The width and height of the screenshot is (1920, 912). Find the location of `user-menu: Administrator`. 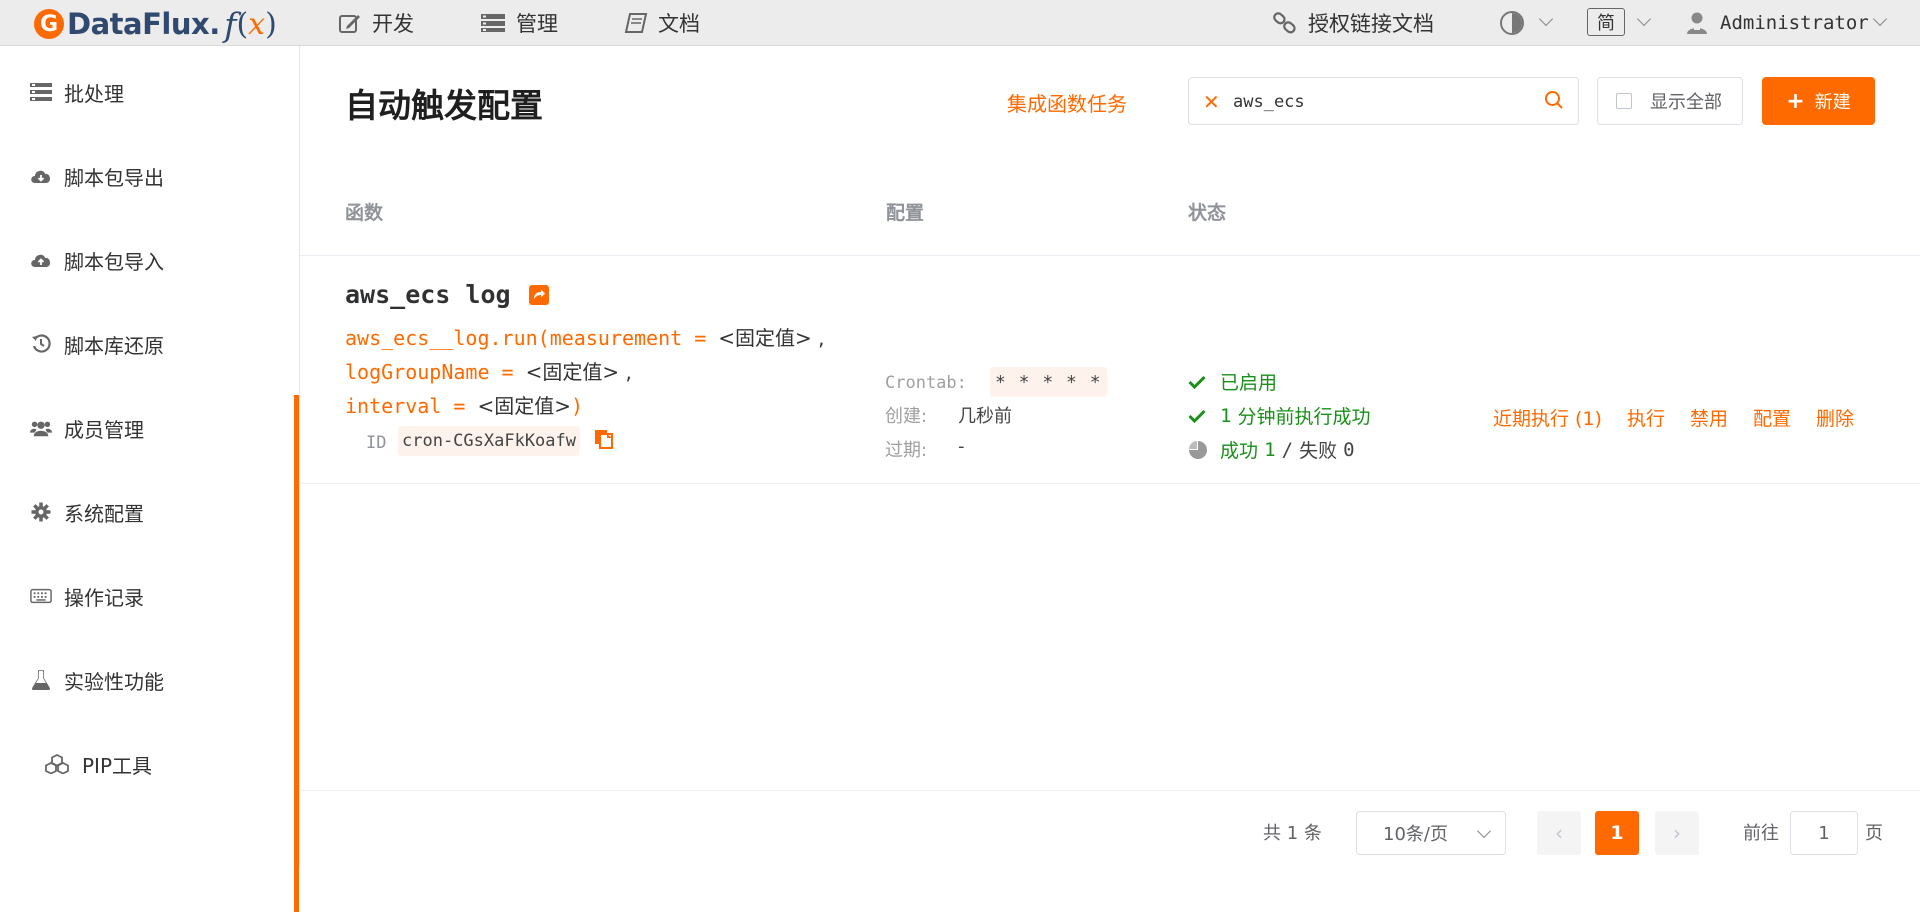

user-menu: Administrator is located at coordinates (1777, 23).